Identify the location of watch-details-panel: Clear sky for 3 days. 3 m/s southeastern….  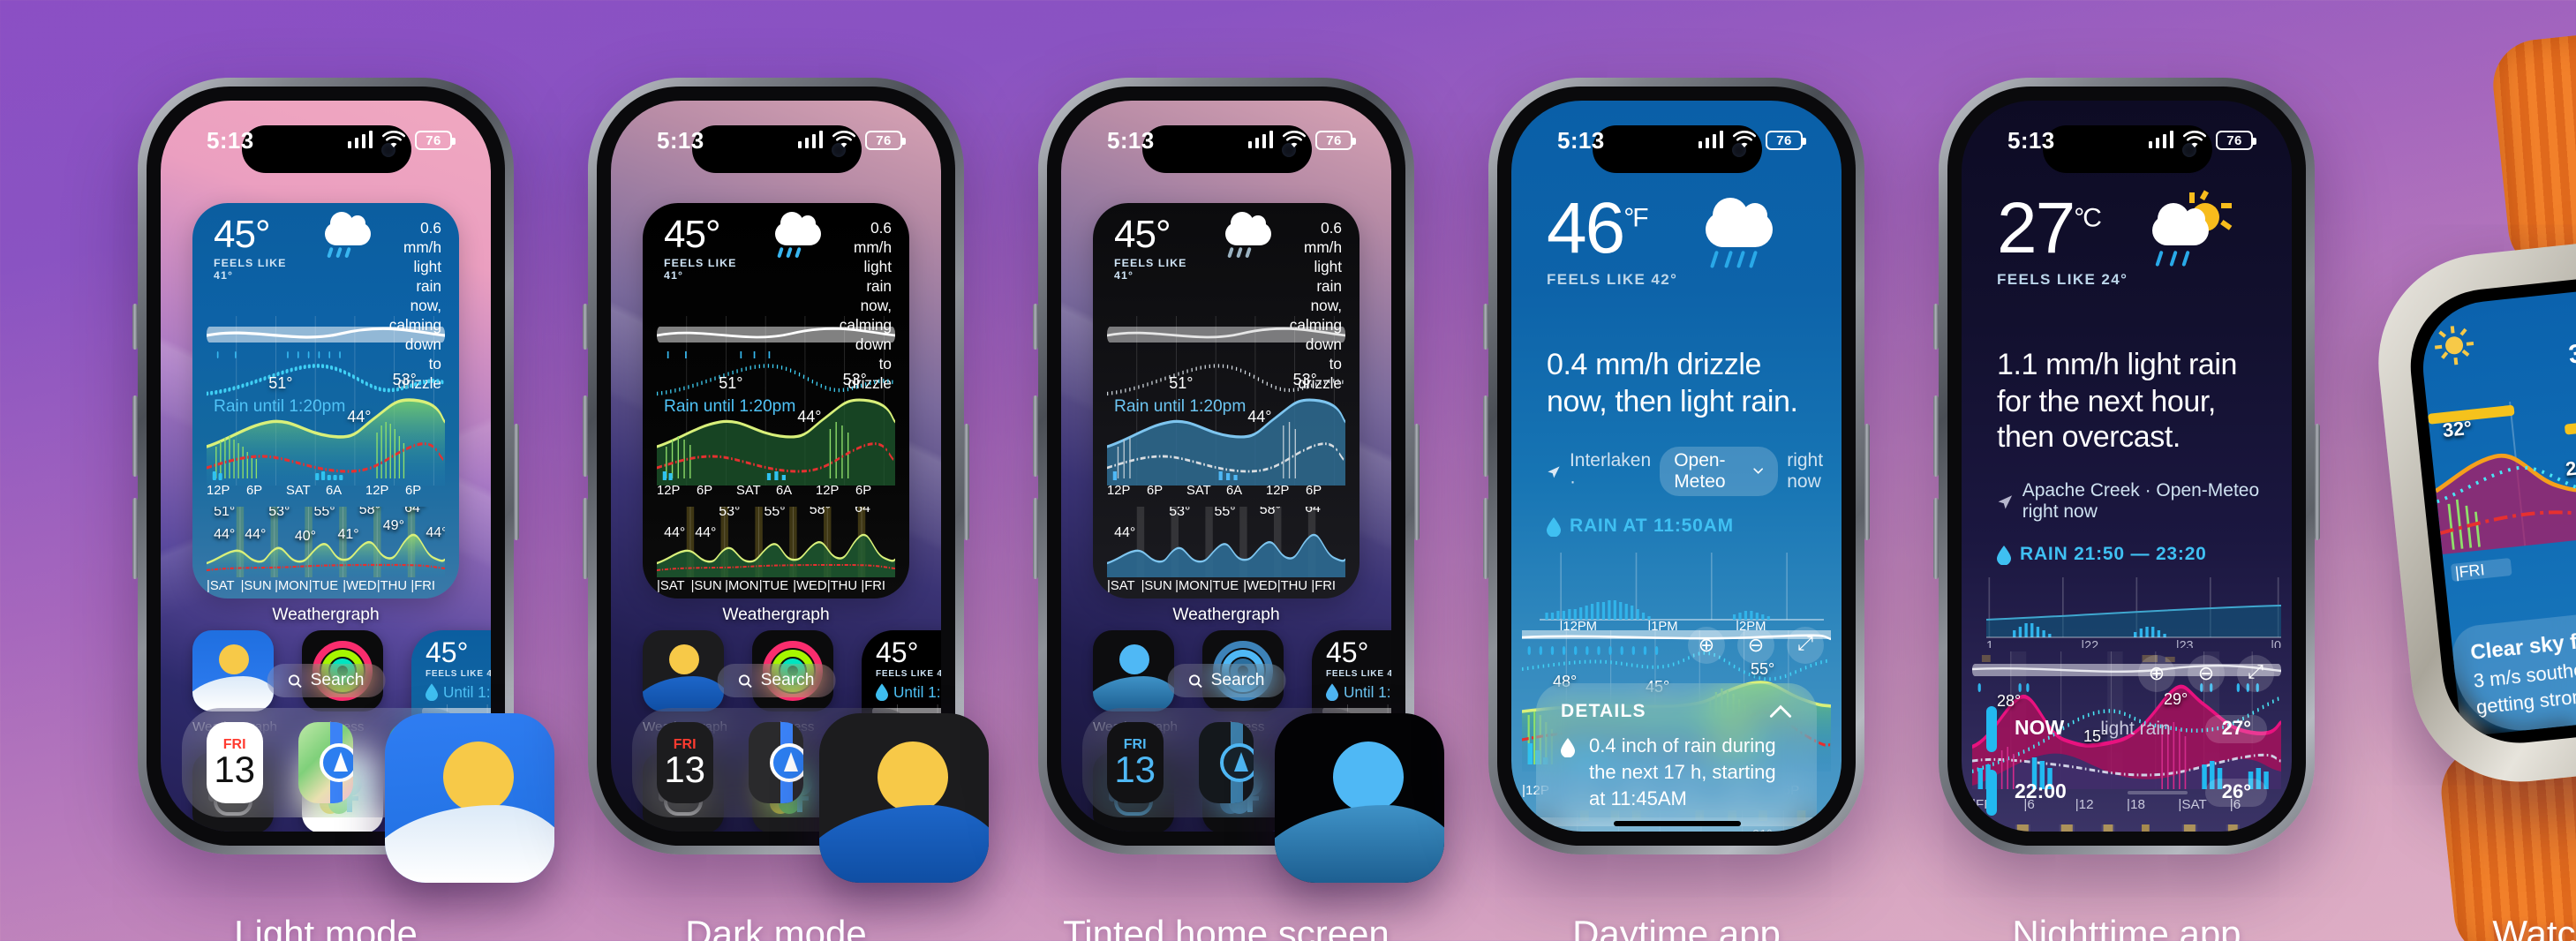
(2513, 666).